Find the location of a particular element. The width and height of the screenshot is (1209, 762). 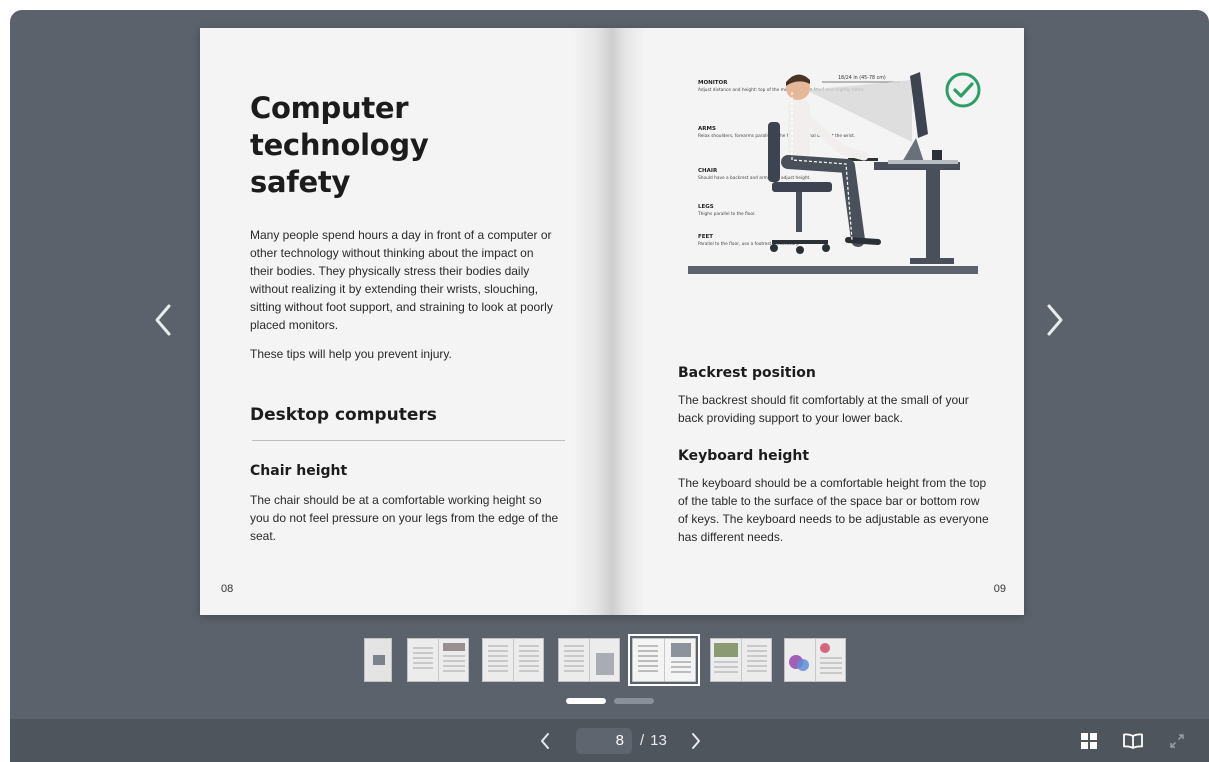

prev-page-button is located at coordinates (163, 320).